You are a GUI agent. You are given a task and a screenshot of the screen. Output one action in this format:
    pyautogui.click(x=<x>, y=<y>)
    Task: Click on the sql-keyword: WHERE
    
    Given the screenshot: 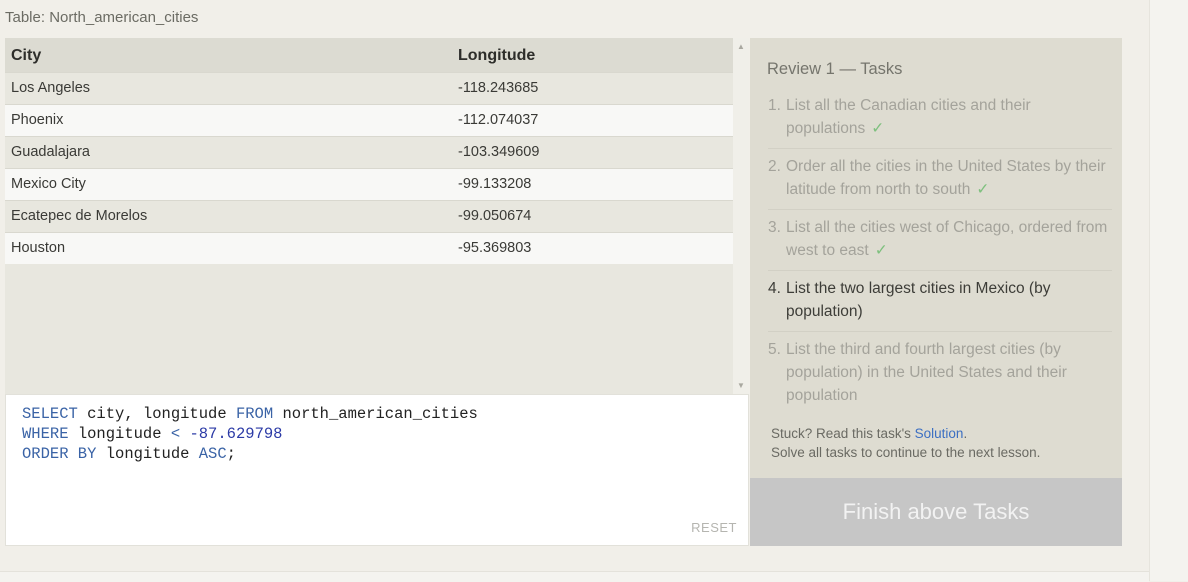 What is the action you would take?
    pyautogui.click(x=45, y=434)
    